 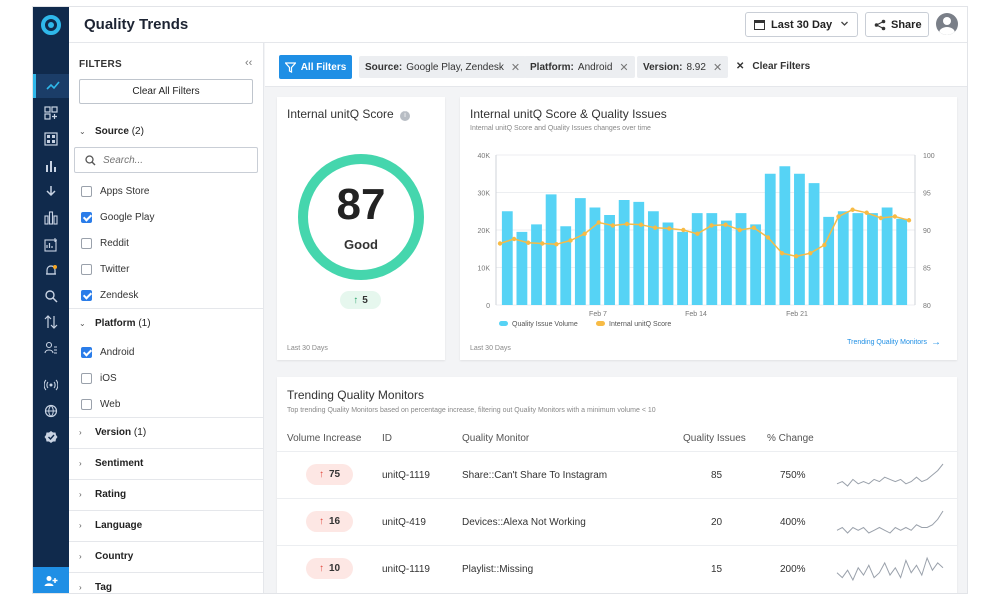 I want to click on y-left-tick-label: 20K, so click(x=484, y=231).